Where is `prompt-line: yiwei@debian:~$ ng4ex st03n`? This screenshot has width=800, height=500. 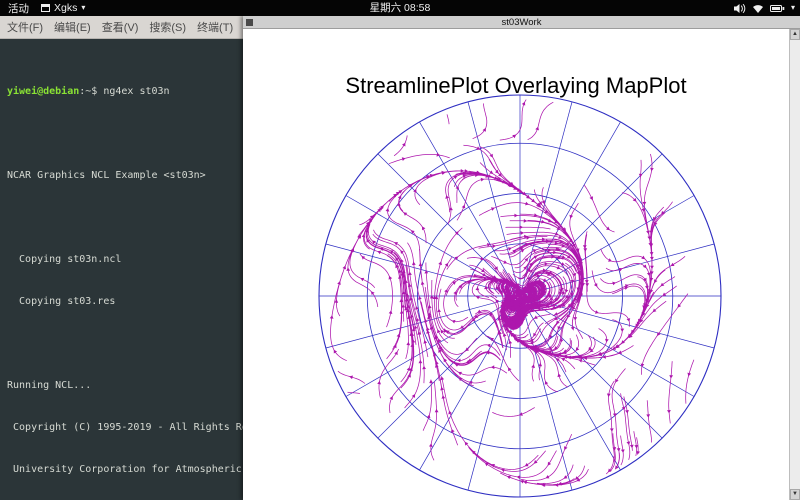
prompt-line: yiwei@debian:~$ ng4ex st03n is located at coordinates (121, 92).